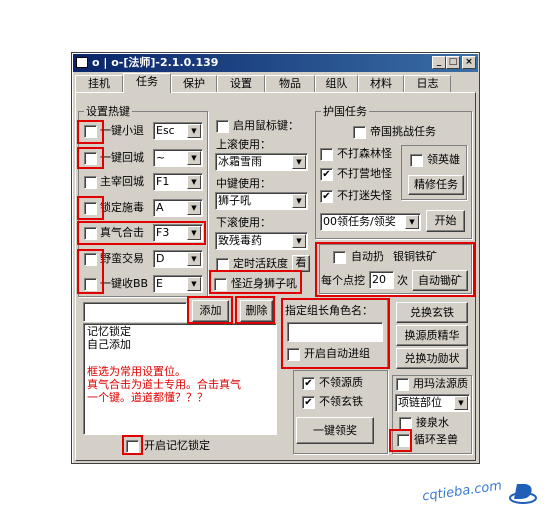  I want to click on hotkey-select: ~ ▼, so click(178, 158).